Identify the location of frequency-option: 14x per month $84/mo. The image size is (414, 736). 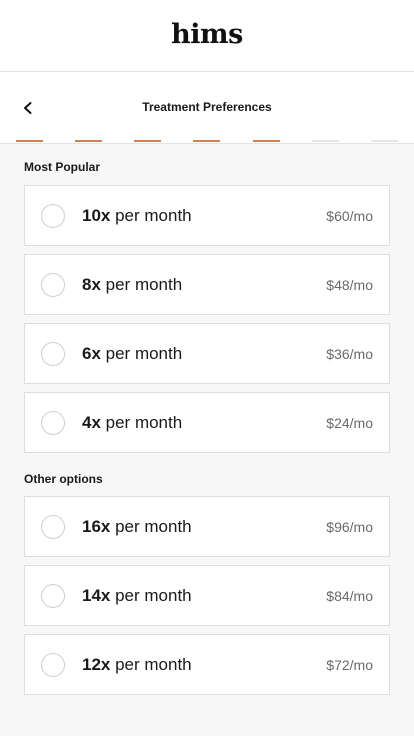
(207, 595).